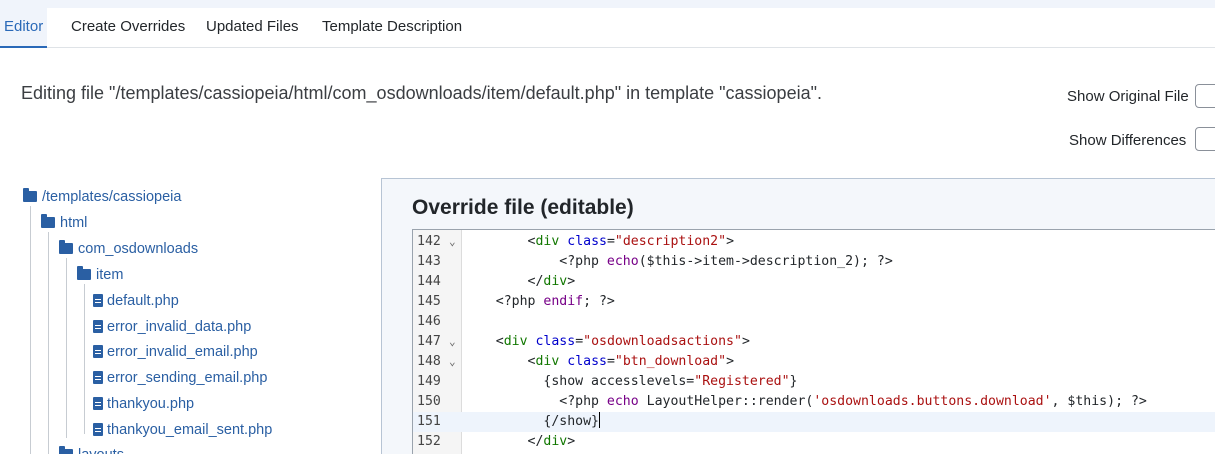 The height and width of the screenshot is (454, 1215). I want to click on code-text: <div class="btn_download">, so click(599, 361).